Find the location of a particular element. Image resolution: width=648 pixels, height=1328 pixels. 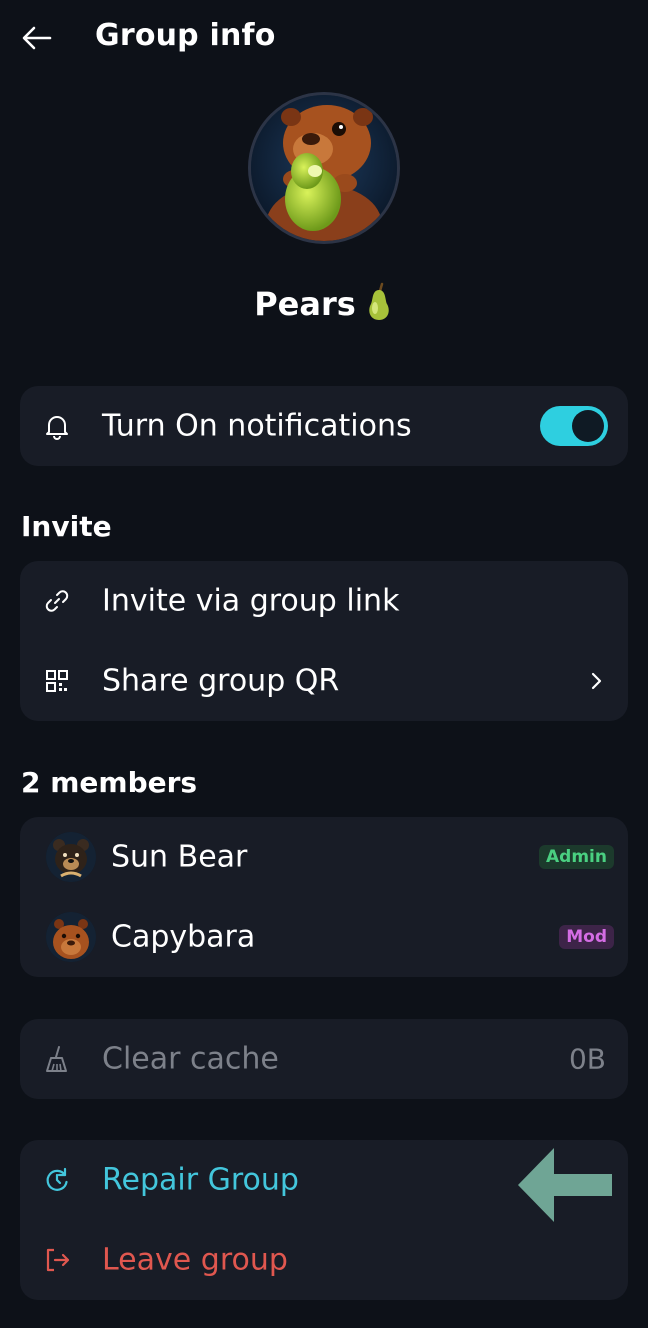

share-qr-row: Share group QR is located at coordinates (324, 681).